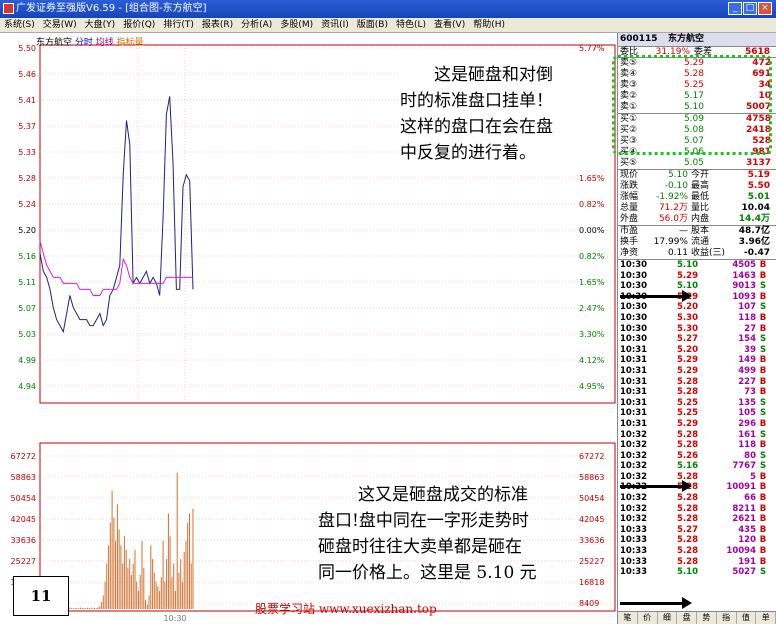  I want to click on tick-price: 5.30, so click(687, 328).